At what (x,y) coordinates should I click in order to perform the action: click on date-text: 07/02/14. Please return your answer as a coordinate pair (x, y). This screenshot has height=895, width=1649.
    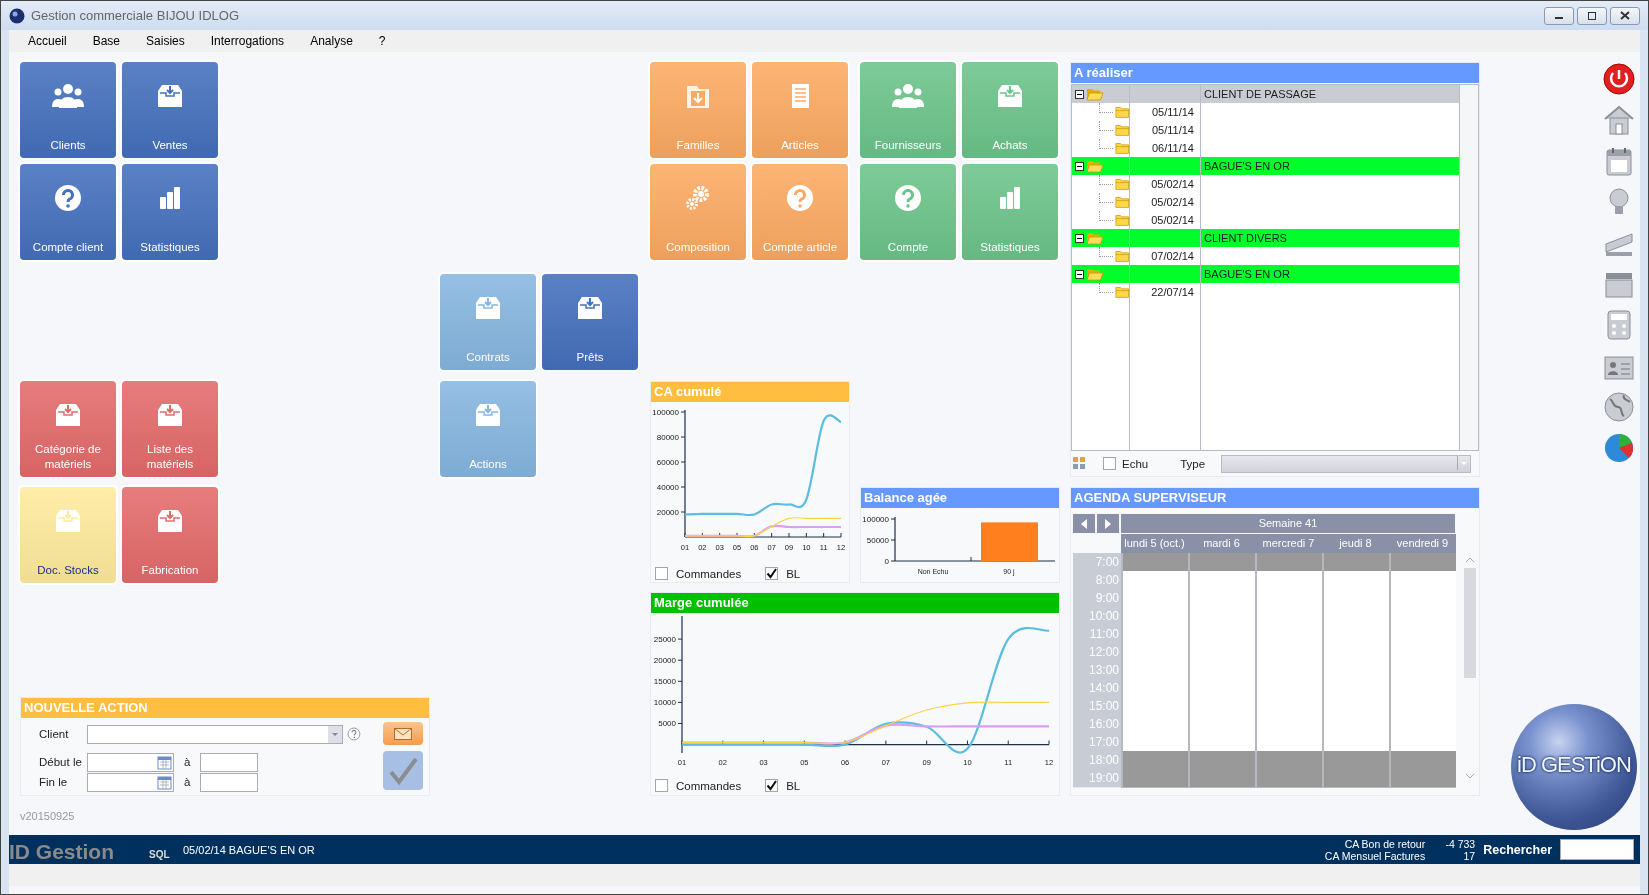
    Looking at the image, I should click on (1172, 256).